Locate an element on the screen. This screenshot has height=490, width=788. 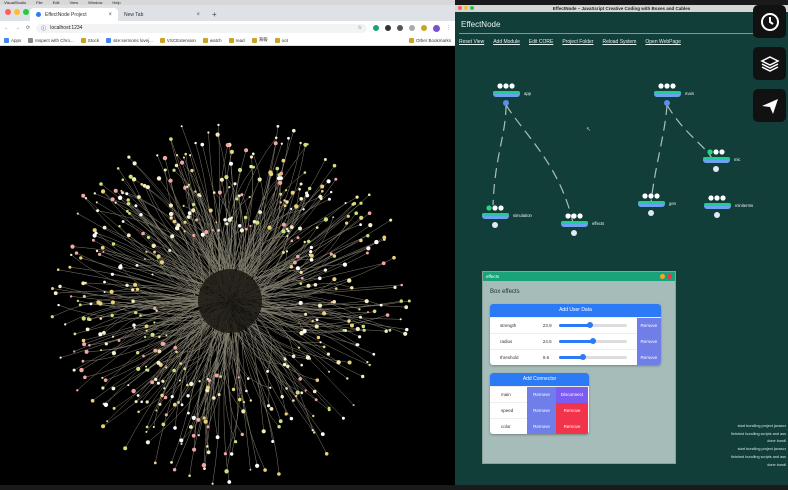
tab-effectnode-project: EffectNode Project × is located at coordinates (74, 14).